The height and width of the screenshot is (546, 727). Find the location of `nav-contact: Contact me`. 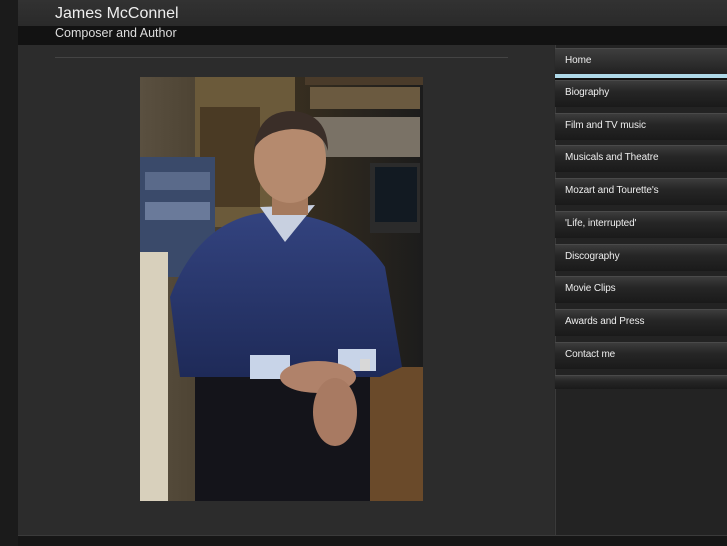

nav-contact: Contact me is located at coordinates (641, 355).